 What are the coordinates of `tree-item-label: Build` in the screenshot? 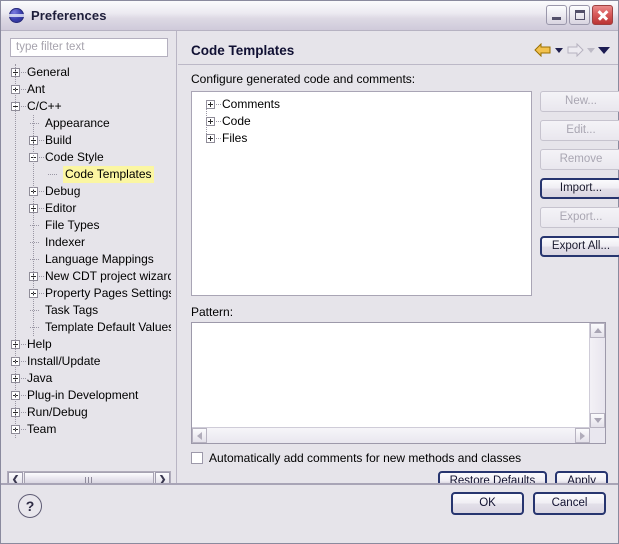 It's located at (58, 140).